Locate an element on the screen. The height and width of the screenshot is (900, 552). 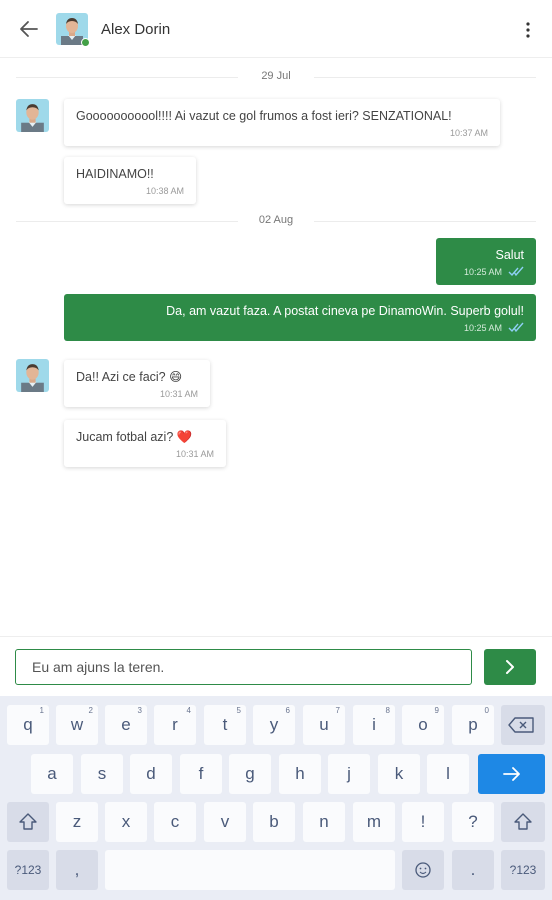
key-hint: 7 is located at coordinates (337, 710).